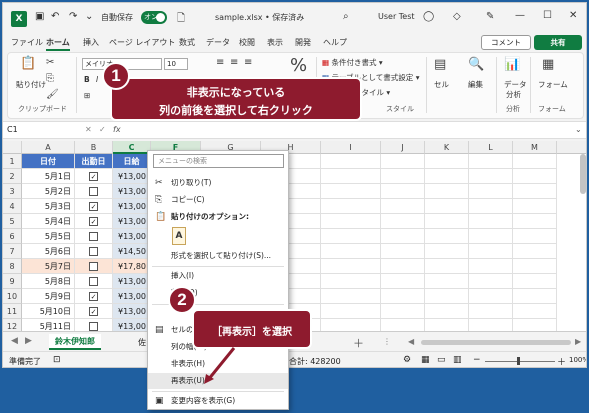 Image resolution: width=589 pixels, height=413 pixels. I want to click on zoom-slider-thumb, so click(518, 361).